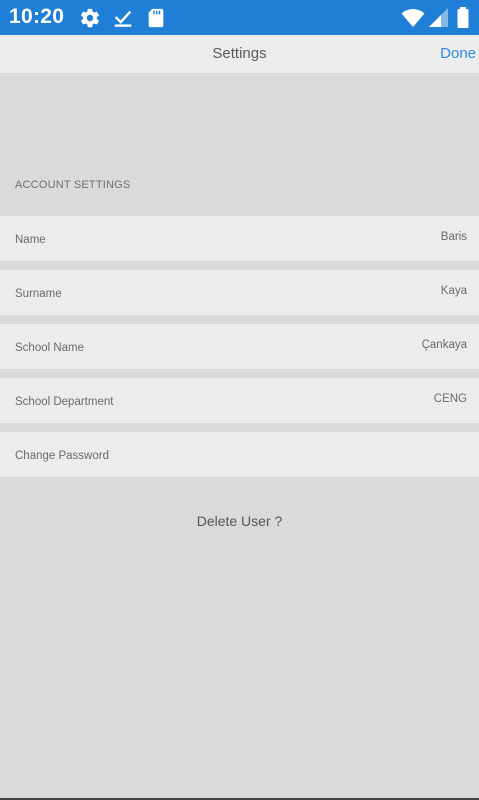  I want to click on surname-label: Surname, so click(38, 294).